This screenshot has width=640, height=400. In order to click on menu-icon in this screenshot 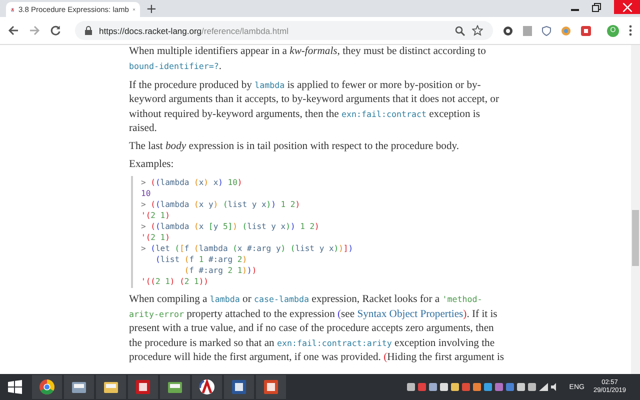, I will do `click(630, 30)`.